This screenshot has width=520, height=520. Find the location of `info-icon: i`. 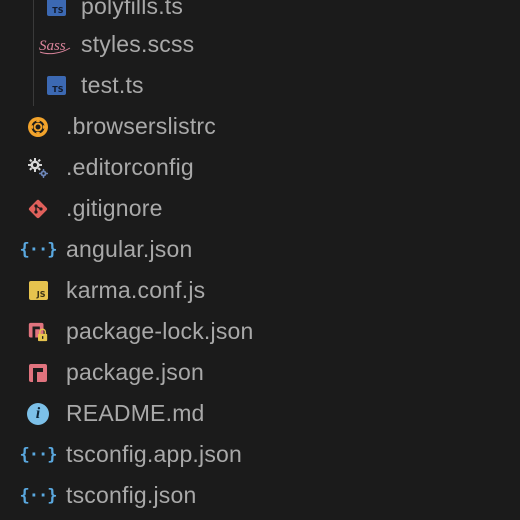

info-icon: i is located at coordinates (38, 413).